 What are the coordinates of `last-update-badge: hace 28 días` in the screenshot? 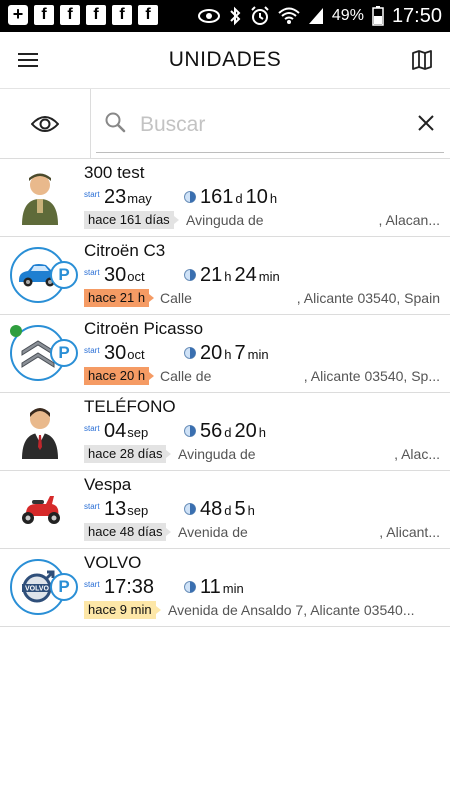 It's located at (128, 454).